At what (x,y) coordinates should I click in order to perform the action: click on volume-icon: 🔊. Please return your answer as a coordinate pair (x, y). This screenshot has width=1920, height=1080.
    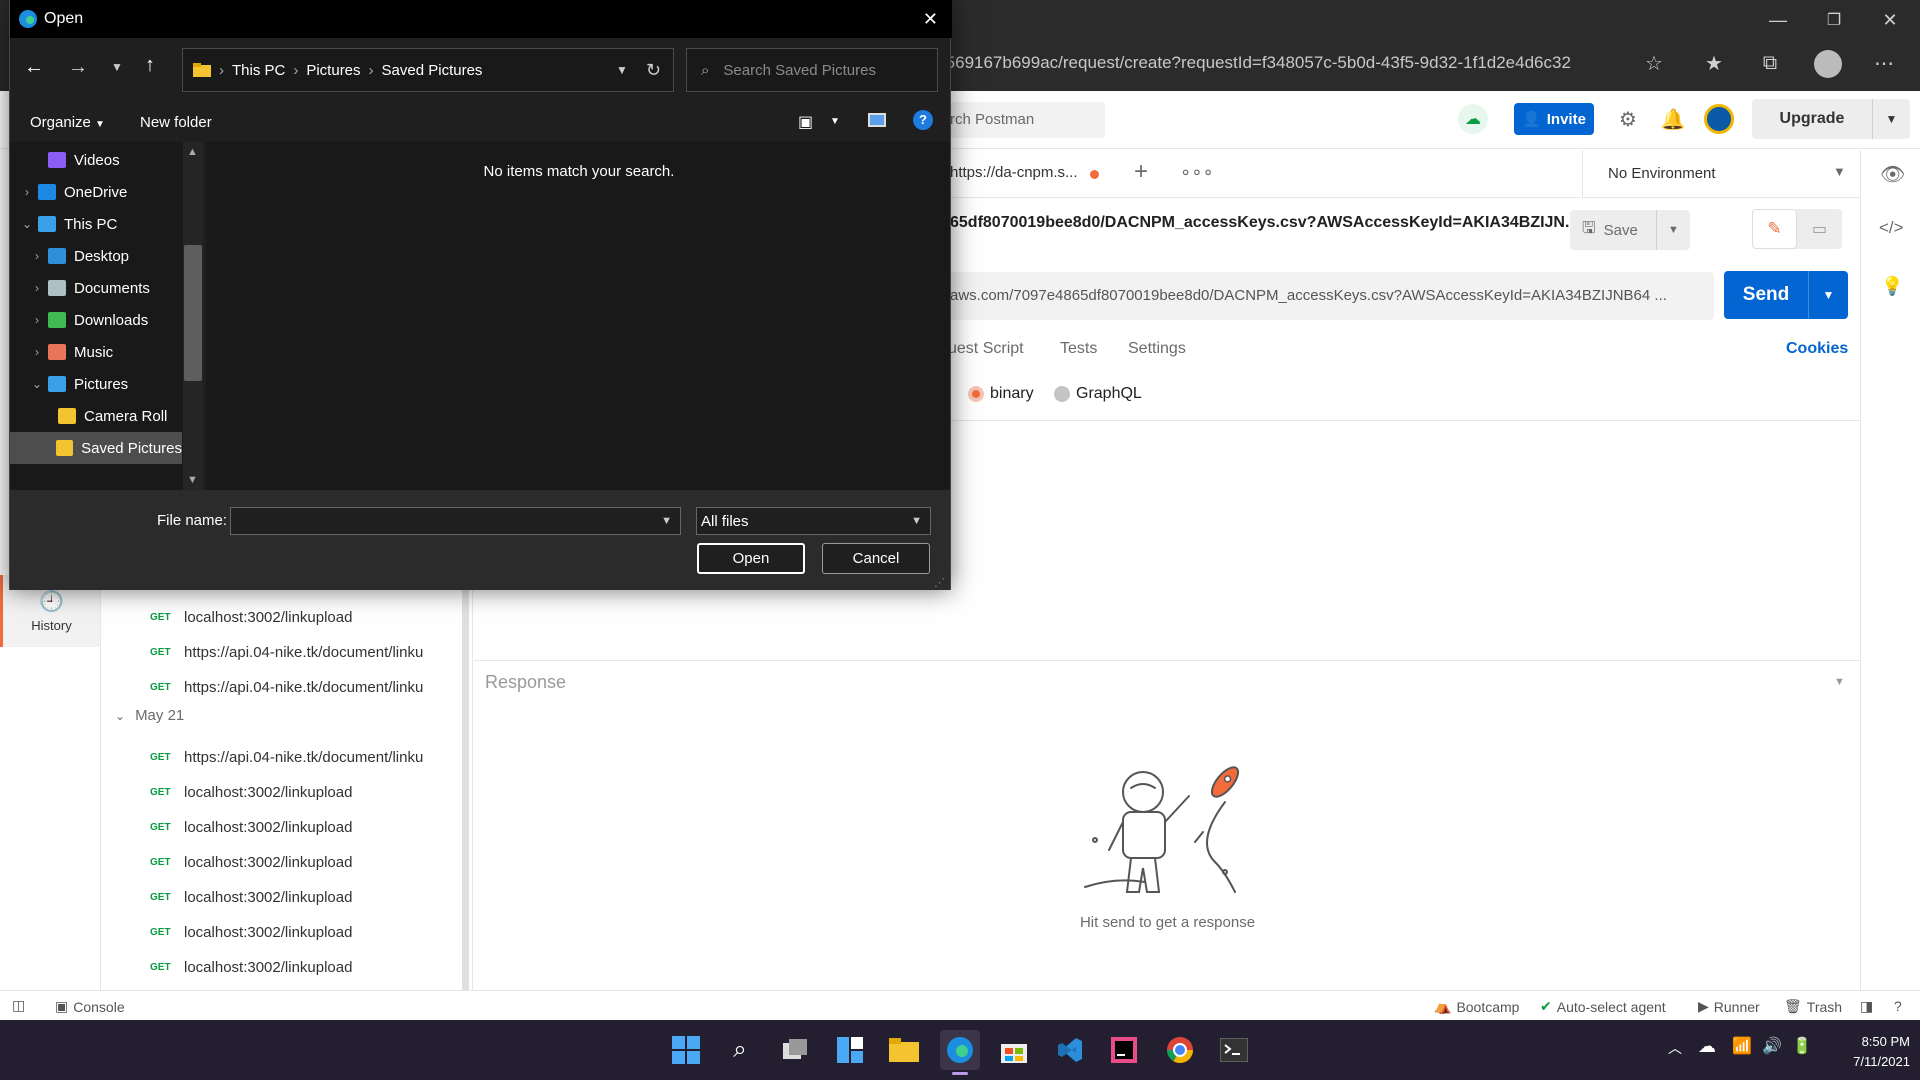
    Looking at the image, I should click on (1772, 1046).